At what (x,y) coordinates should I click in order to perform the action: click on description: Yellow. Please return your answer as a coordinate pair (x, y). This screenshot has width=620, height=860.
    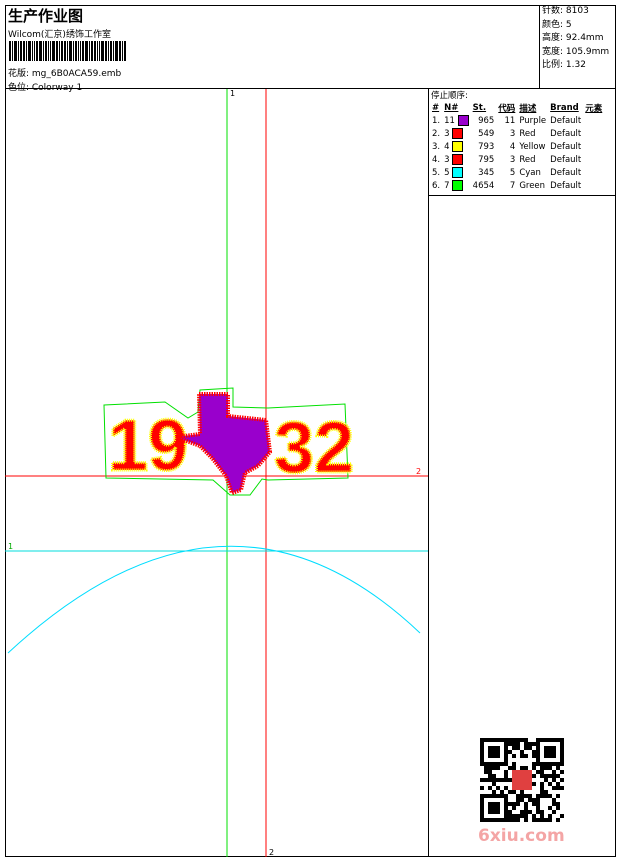
    Looking at the image, I should click on (532, 146).